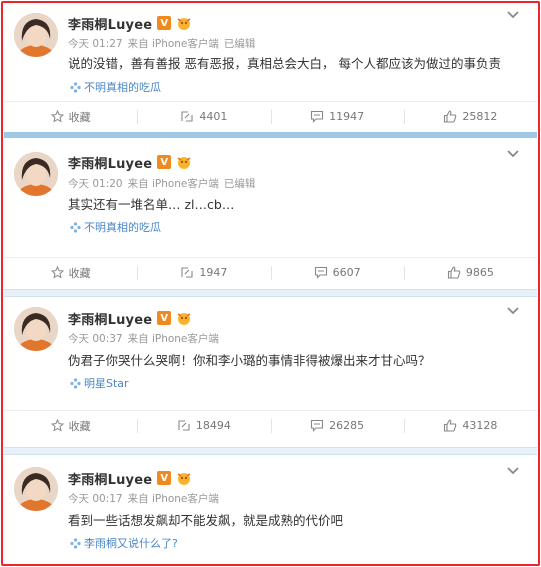 Image resolution: width=541 pixels, height=567 pixels. What do you see at coordinates (131, 543) in the screenshot?
I see `topic-label: 李雨桐又说什么了?` at bounding box center [131, 543].